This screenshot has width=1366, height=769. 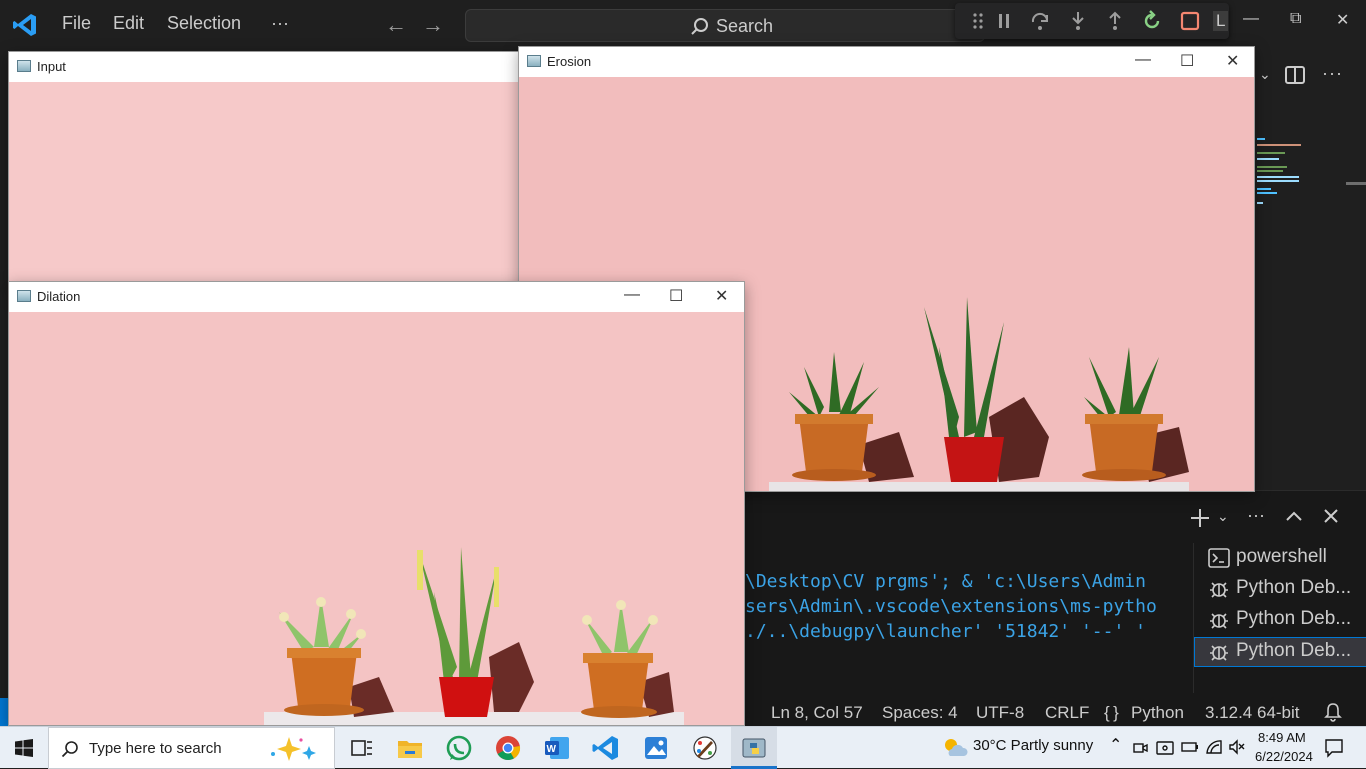 I want to click on paint-icon, so click(x=705, y=748).